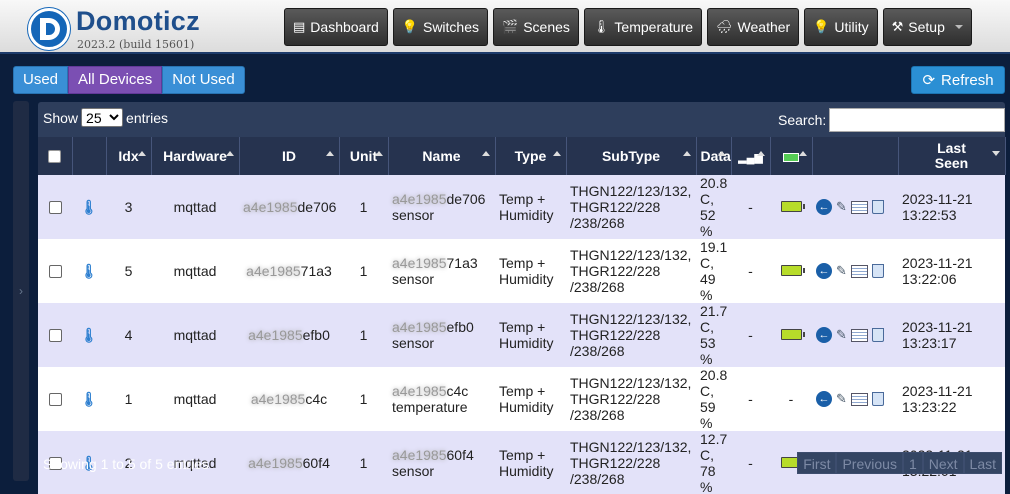  I want to click on name-suffix: temperature, so click(430, 407).